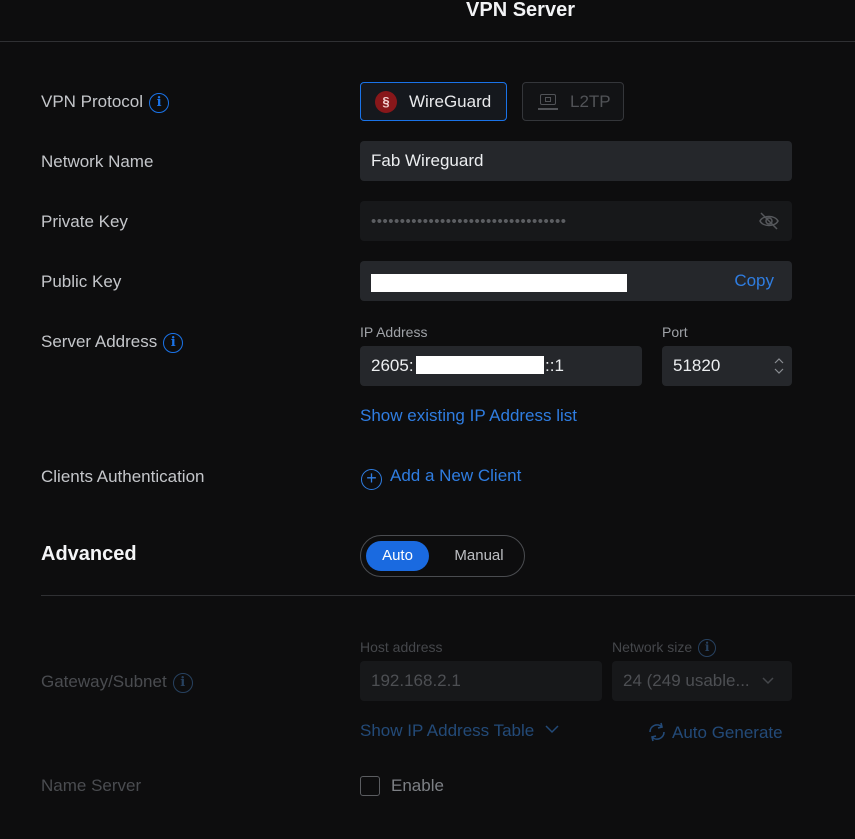 This screenshot has height=839, width=855. What do you see at coordinates (499, 283) in the screenshot?
I see `public-key-redacted` at bounding box center [499, 283].